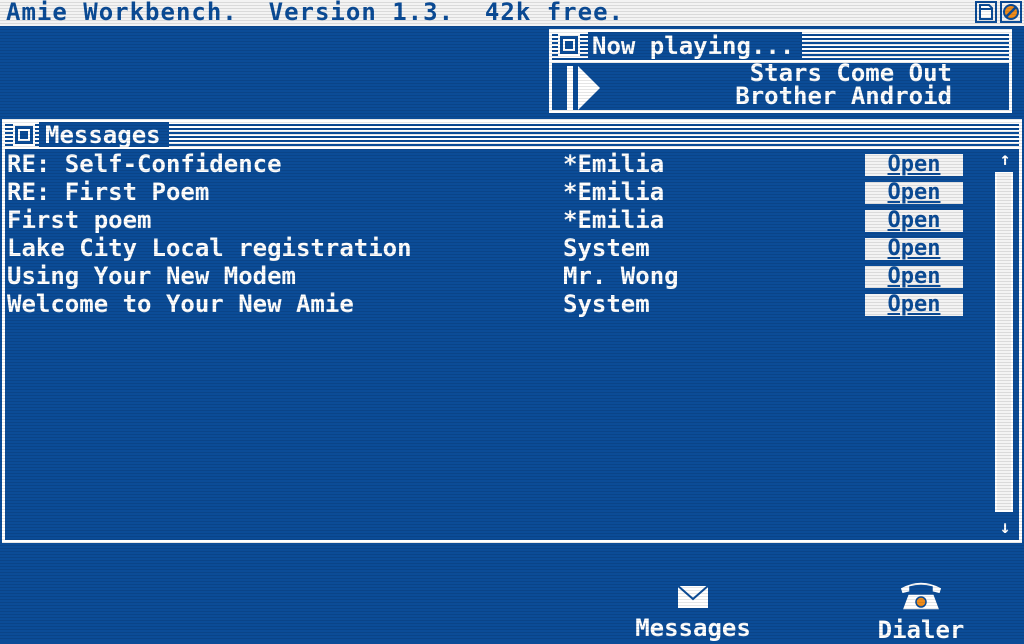 This screenshot has width=1024, height=644. I want to click on scroll-up-arrow-icon: ↑, so click(1005, 160).